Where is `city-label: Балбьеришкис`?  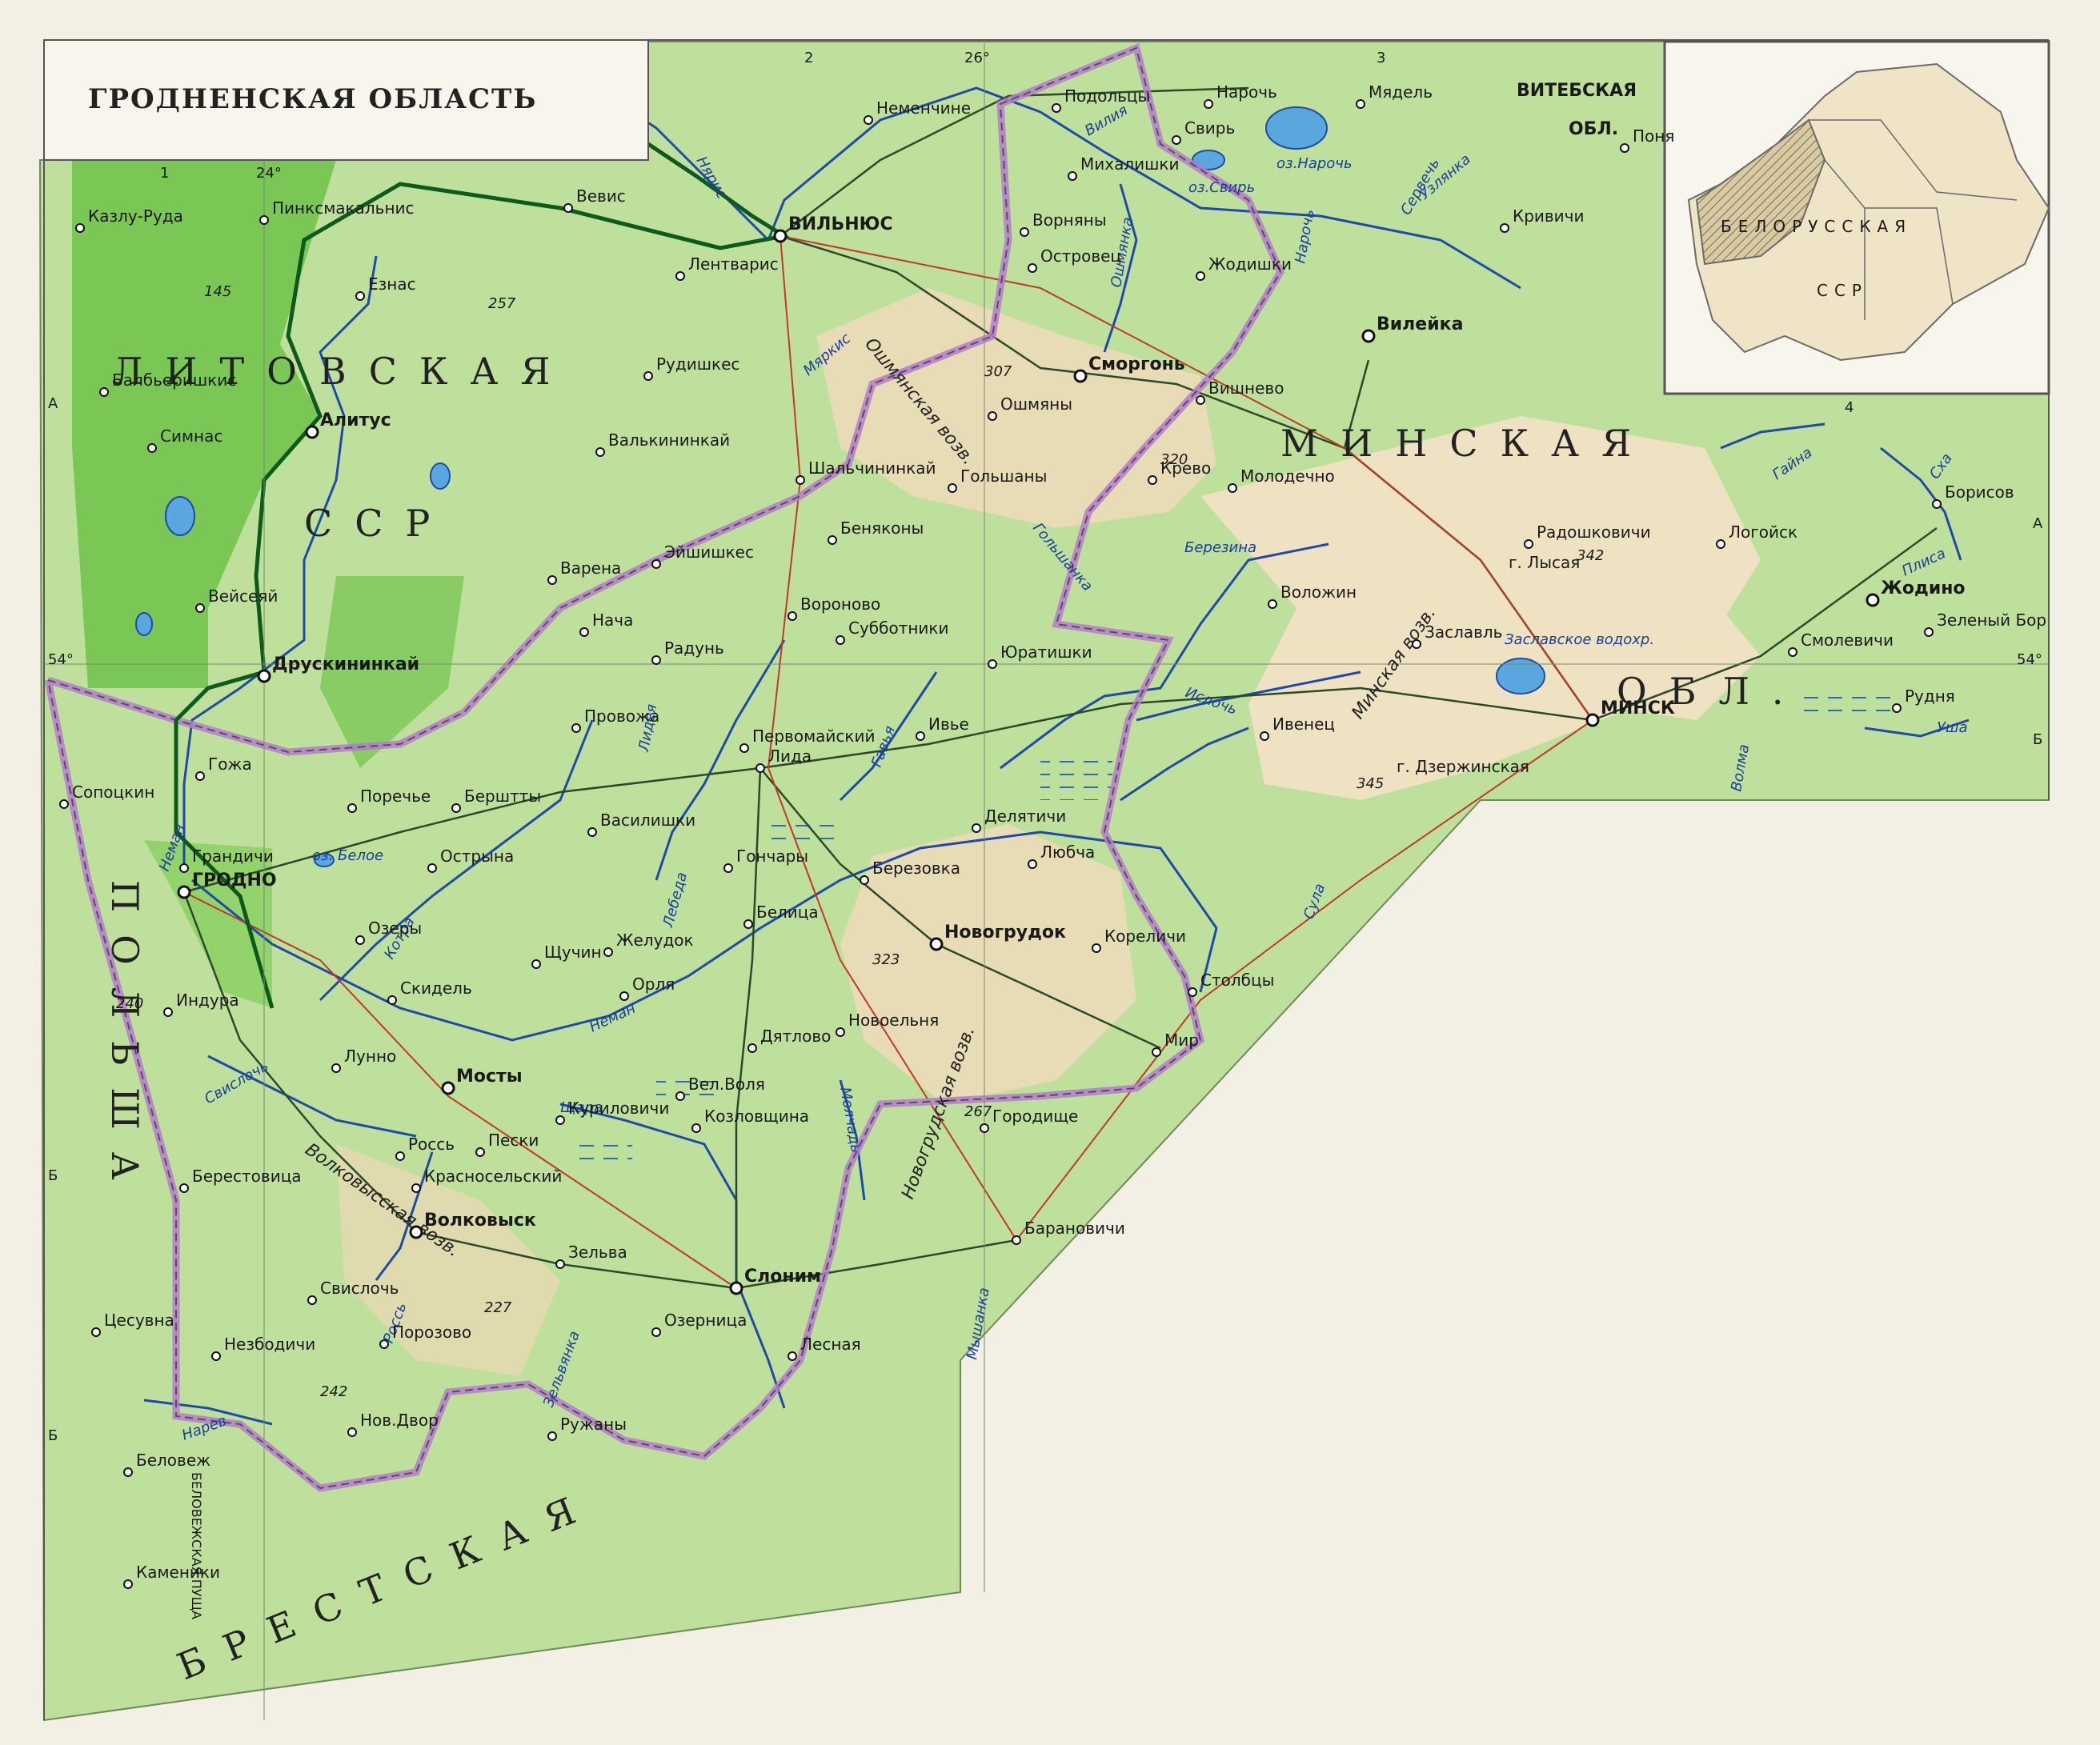 city-label: Балбьеришкис is located at coordinates (174, 380).